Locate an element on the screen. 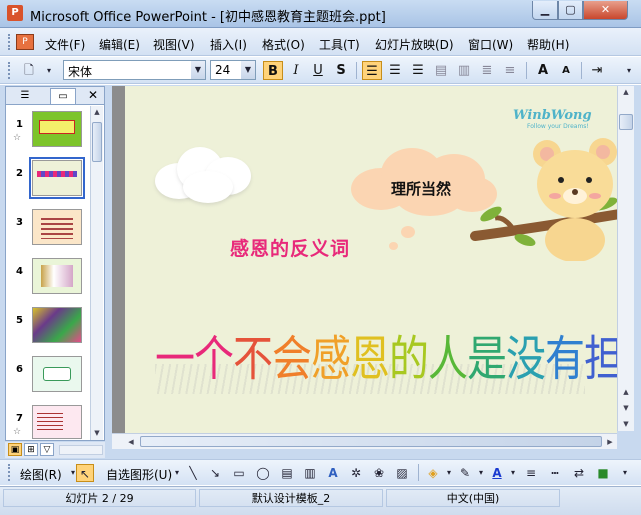  main-text-char: 有 is located at coordinates (565, 360).